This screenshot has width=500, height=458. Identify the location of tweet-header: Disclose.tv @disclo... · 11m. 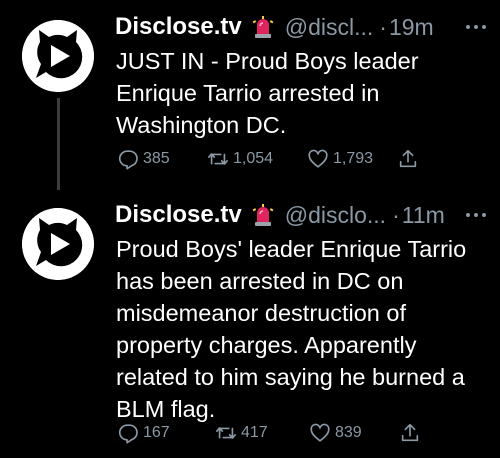
(302, 215).